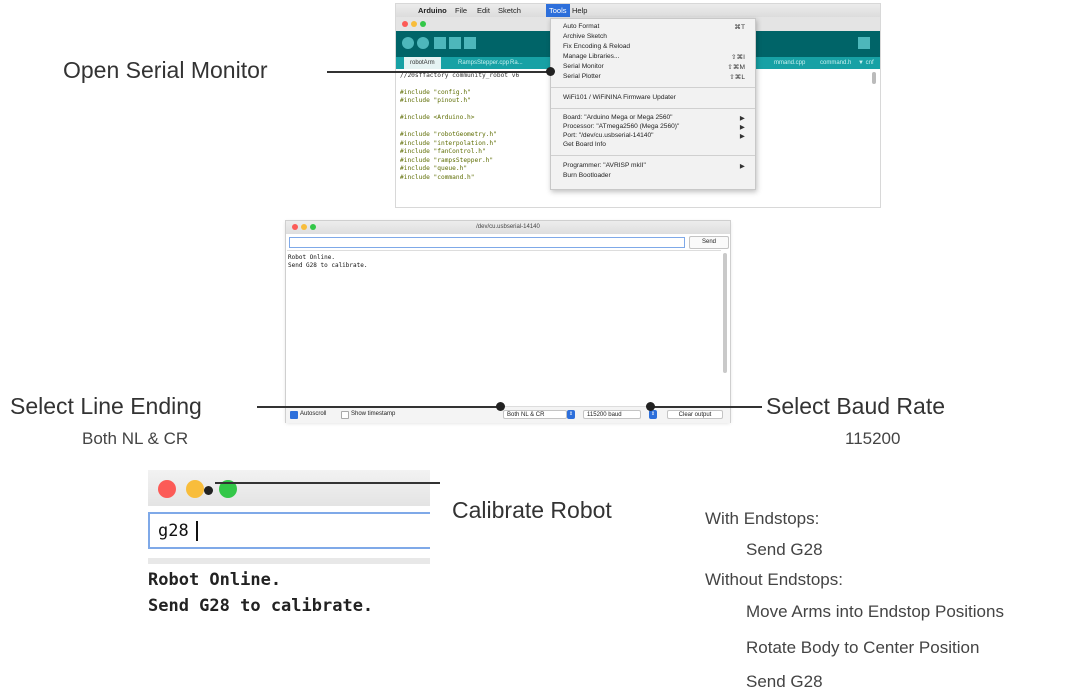  I want to click on serial-monitor-icon, so click(864, 43).